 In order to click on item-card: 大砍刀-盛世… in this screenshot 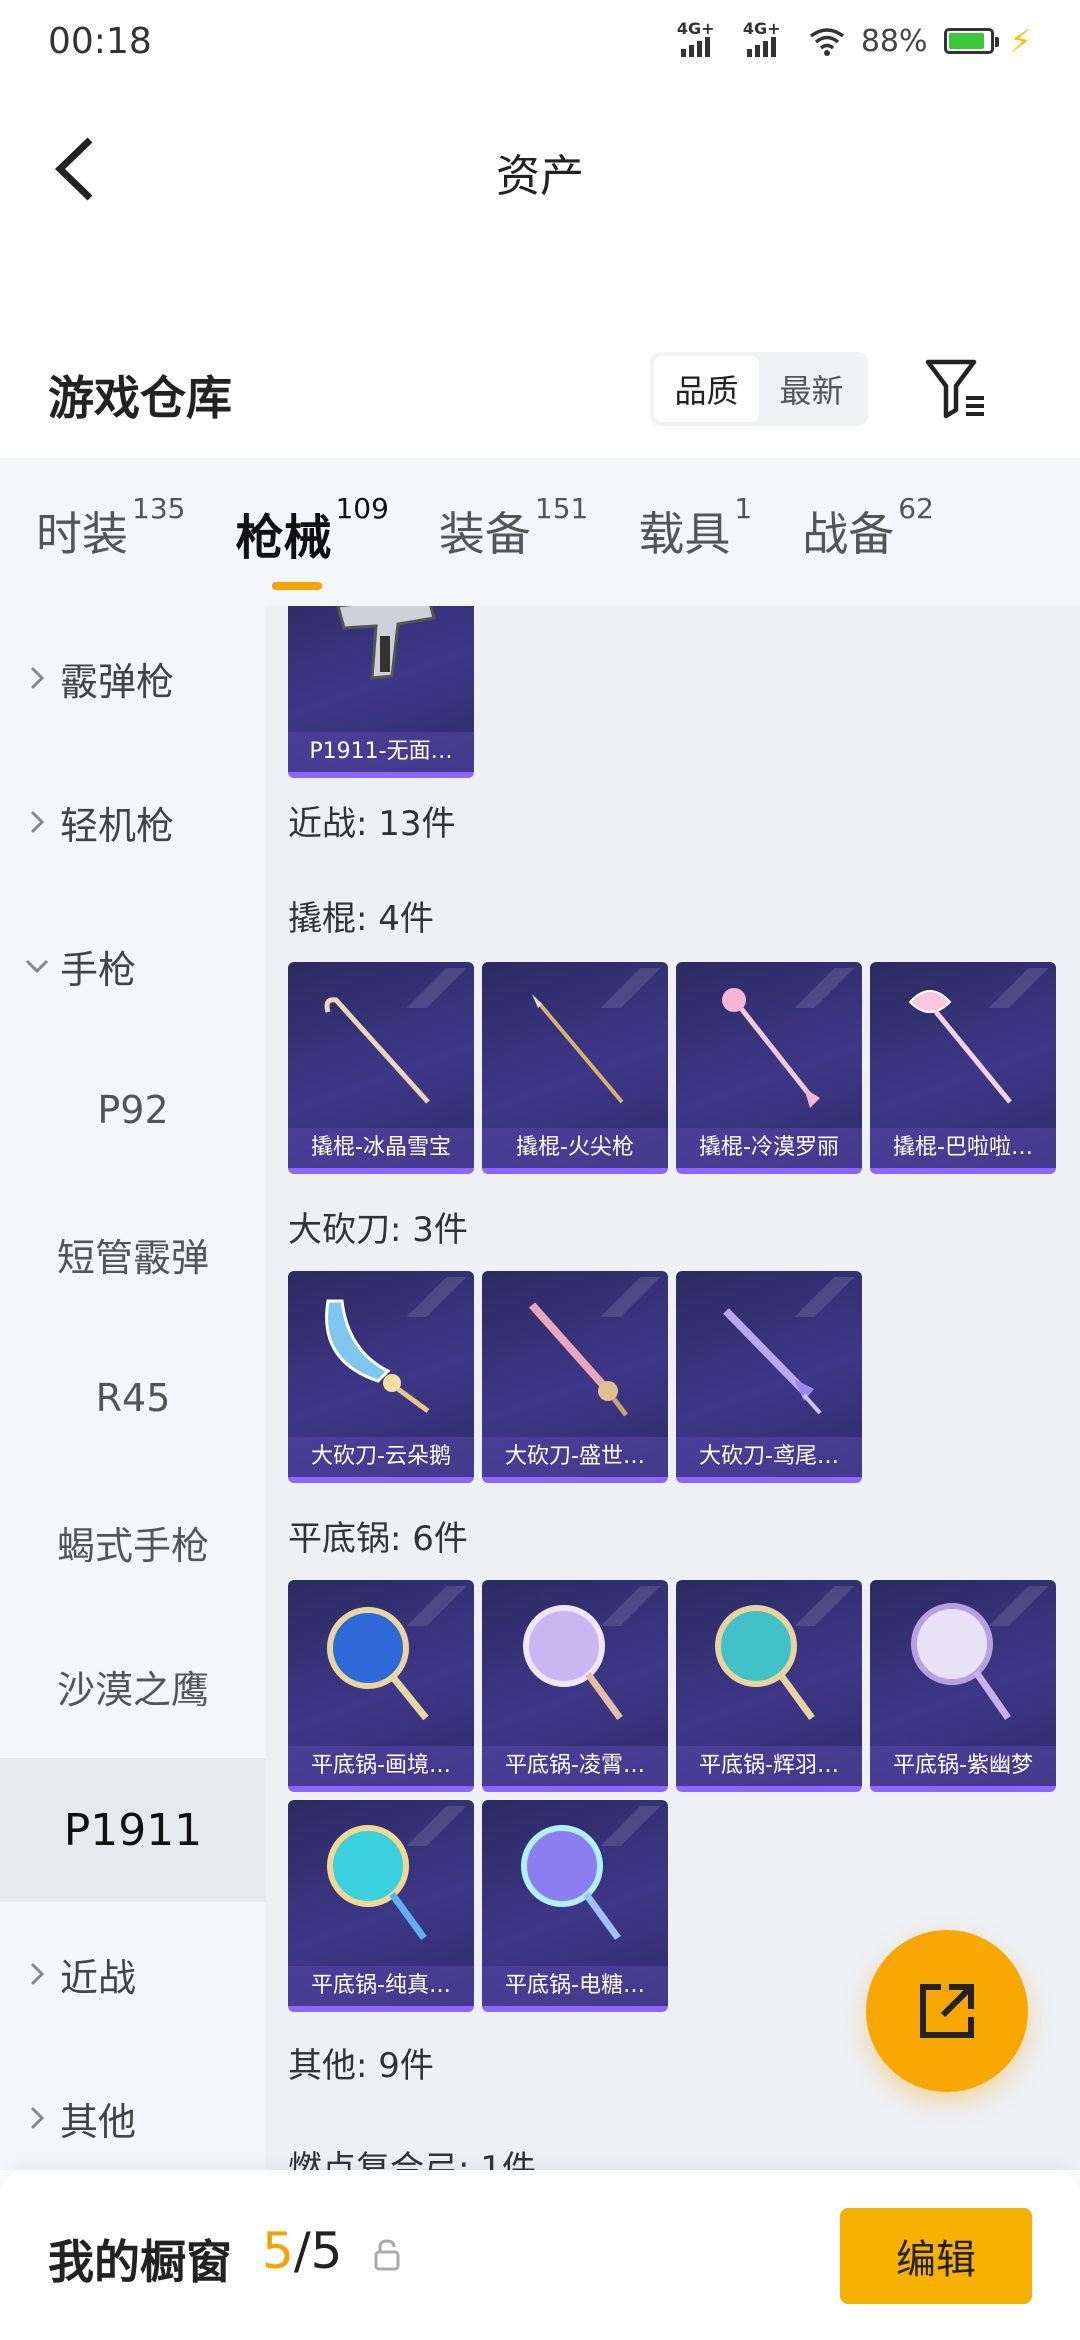, I will do `click(575, 1377)`.